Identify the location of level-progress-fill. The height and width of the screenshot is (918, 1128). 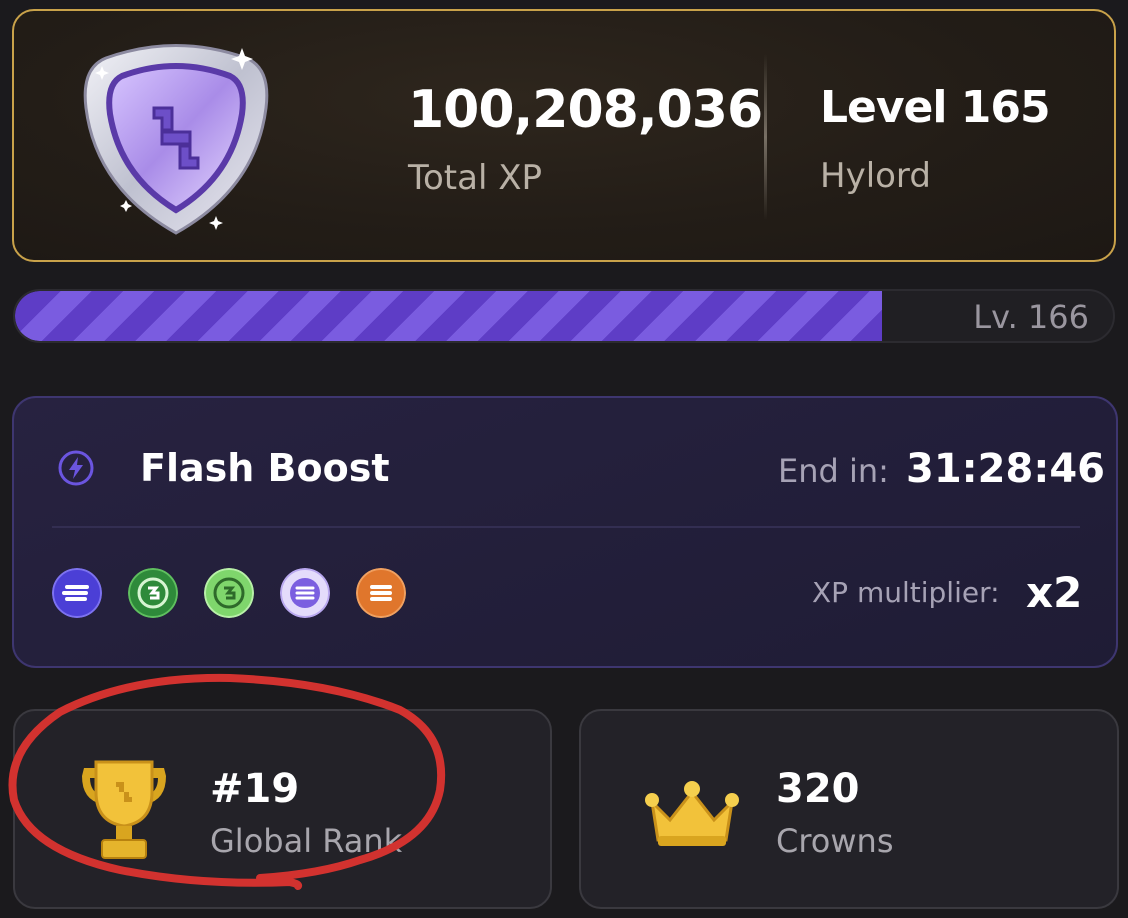
(449, 316).